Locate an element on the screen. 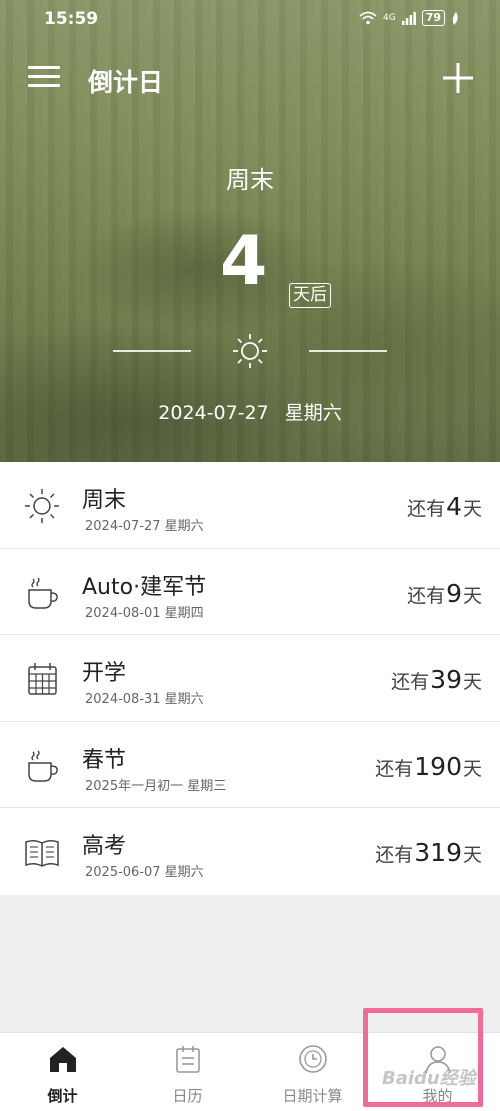  event-row: Auto·建军节 2024-08-01 星期四 还有 9 天 is located at coordinates (250, 592).